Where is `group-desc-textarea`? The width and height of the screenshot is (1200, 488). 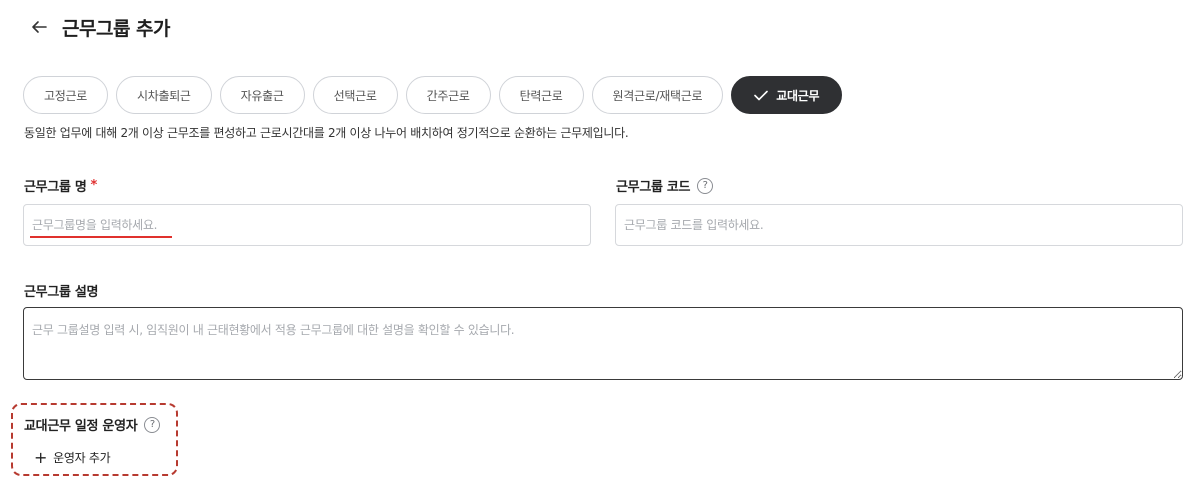
group-desc-textarea is located at coordinates (603, 343).